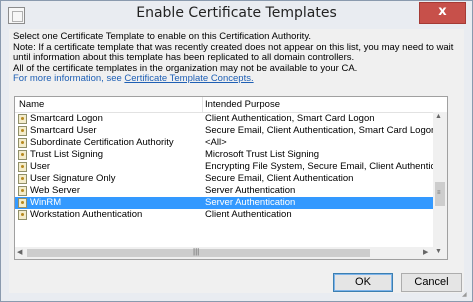 The image size is (473, 302). What do you see at coordinates (63, 130) in the screenshot?
I see `template-name: Smartcard User` at bounding box center [63, 130].